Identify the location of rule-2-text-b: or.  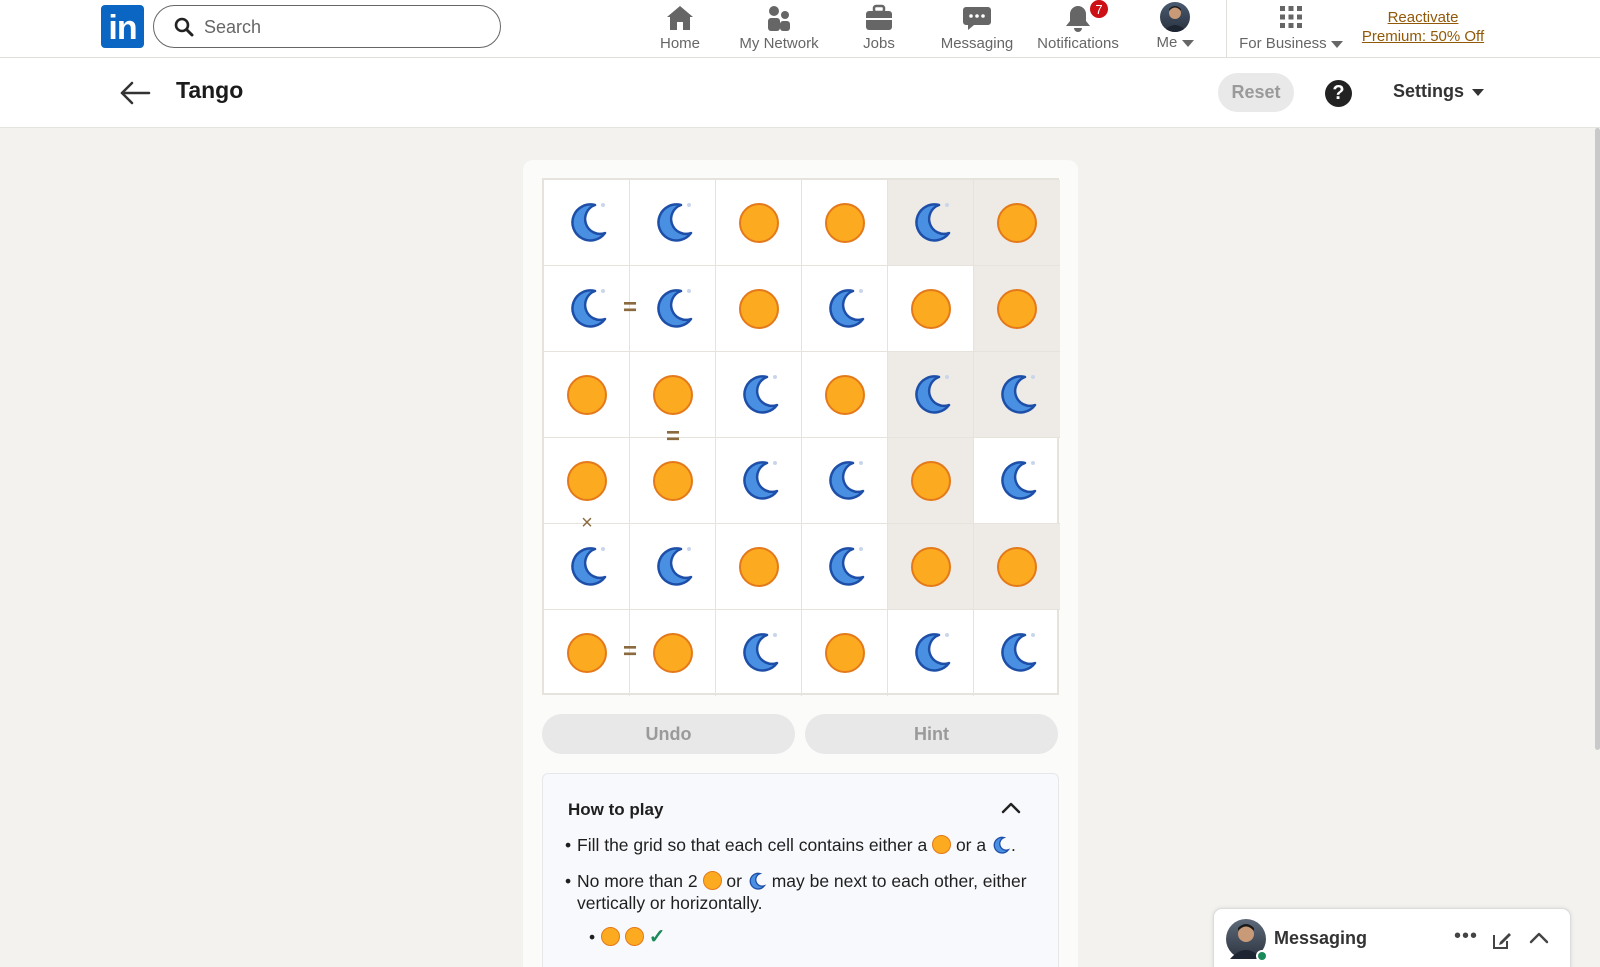
(734, 881).